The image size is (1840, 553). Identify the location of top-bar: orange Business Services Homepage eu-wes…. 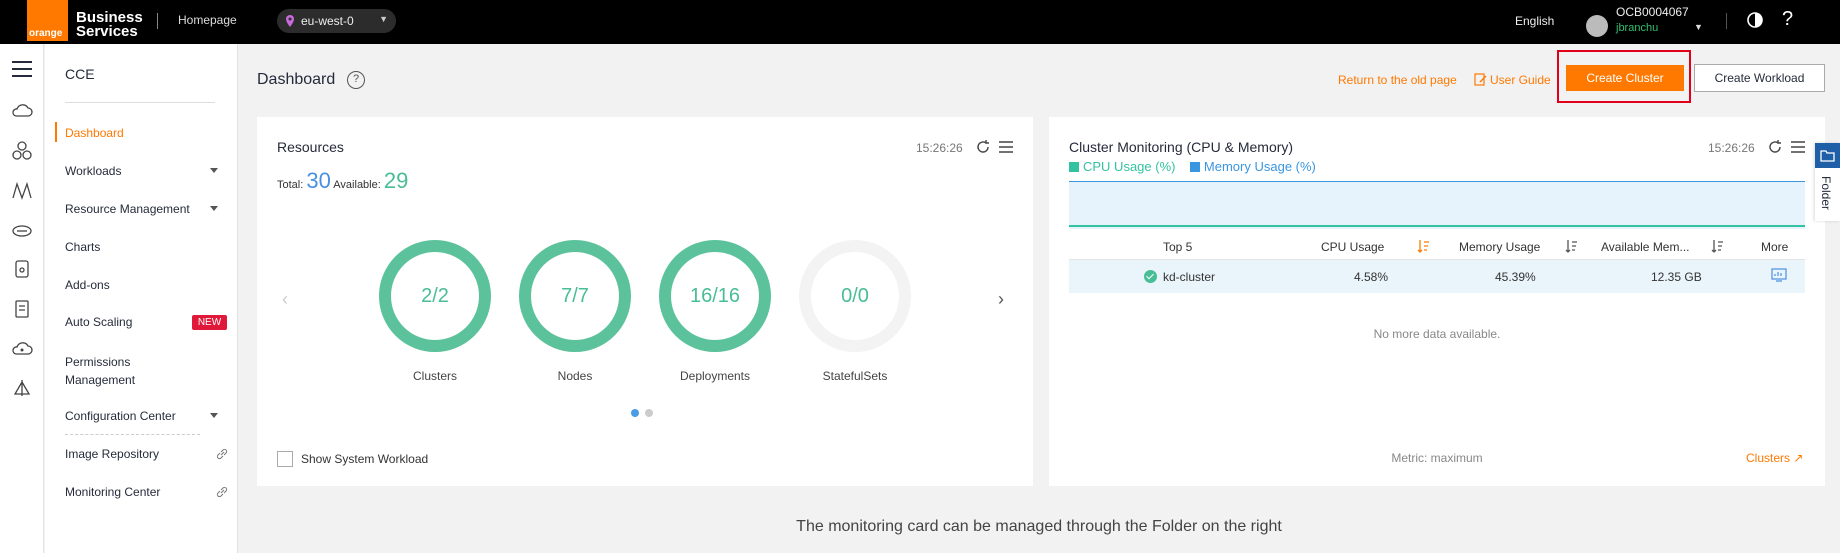
(920, 22).